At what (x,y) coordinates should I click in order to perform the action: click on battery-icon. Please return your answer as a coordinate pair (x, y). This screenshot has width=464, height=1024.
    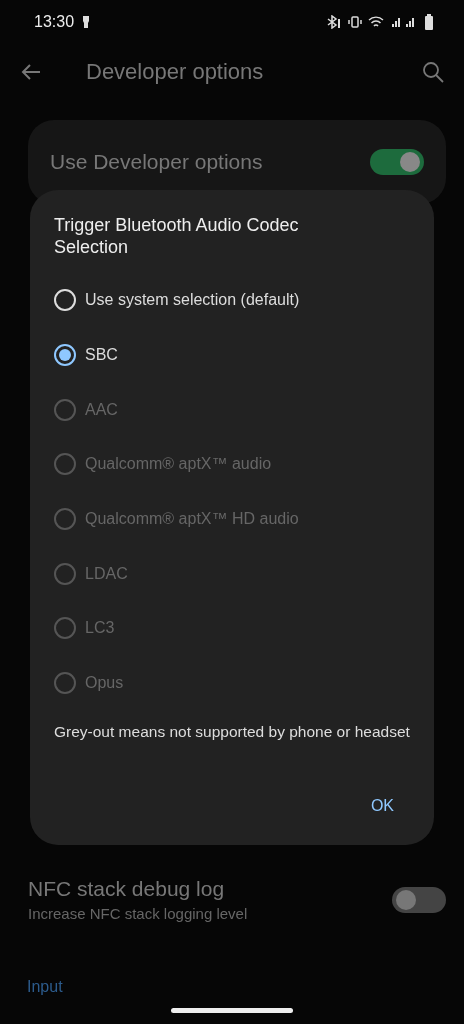
    Looking at the image, I should click on (429, 22).